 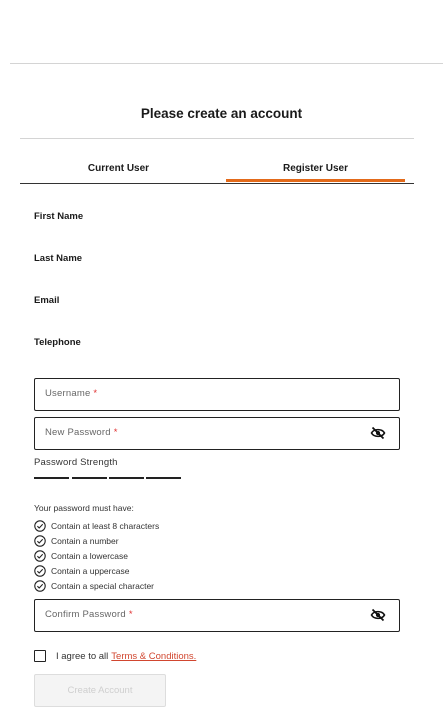 What do you see at coordinates (71, 393) in the screenshot?
I see `username-placeholder: Username *` at bounding box center [71, 393].